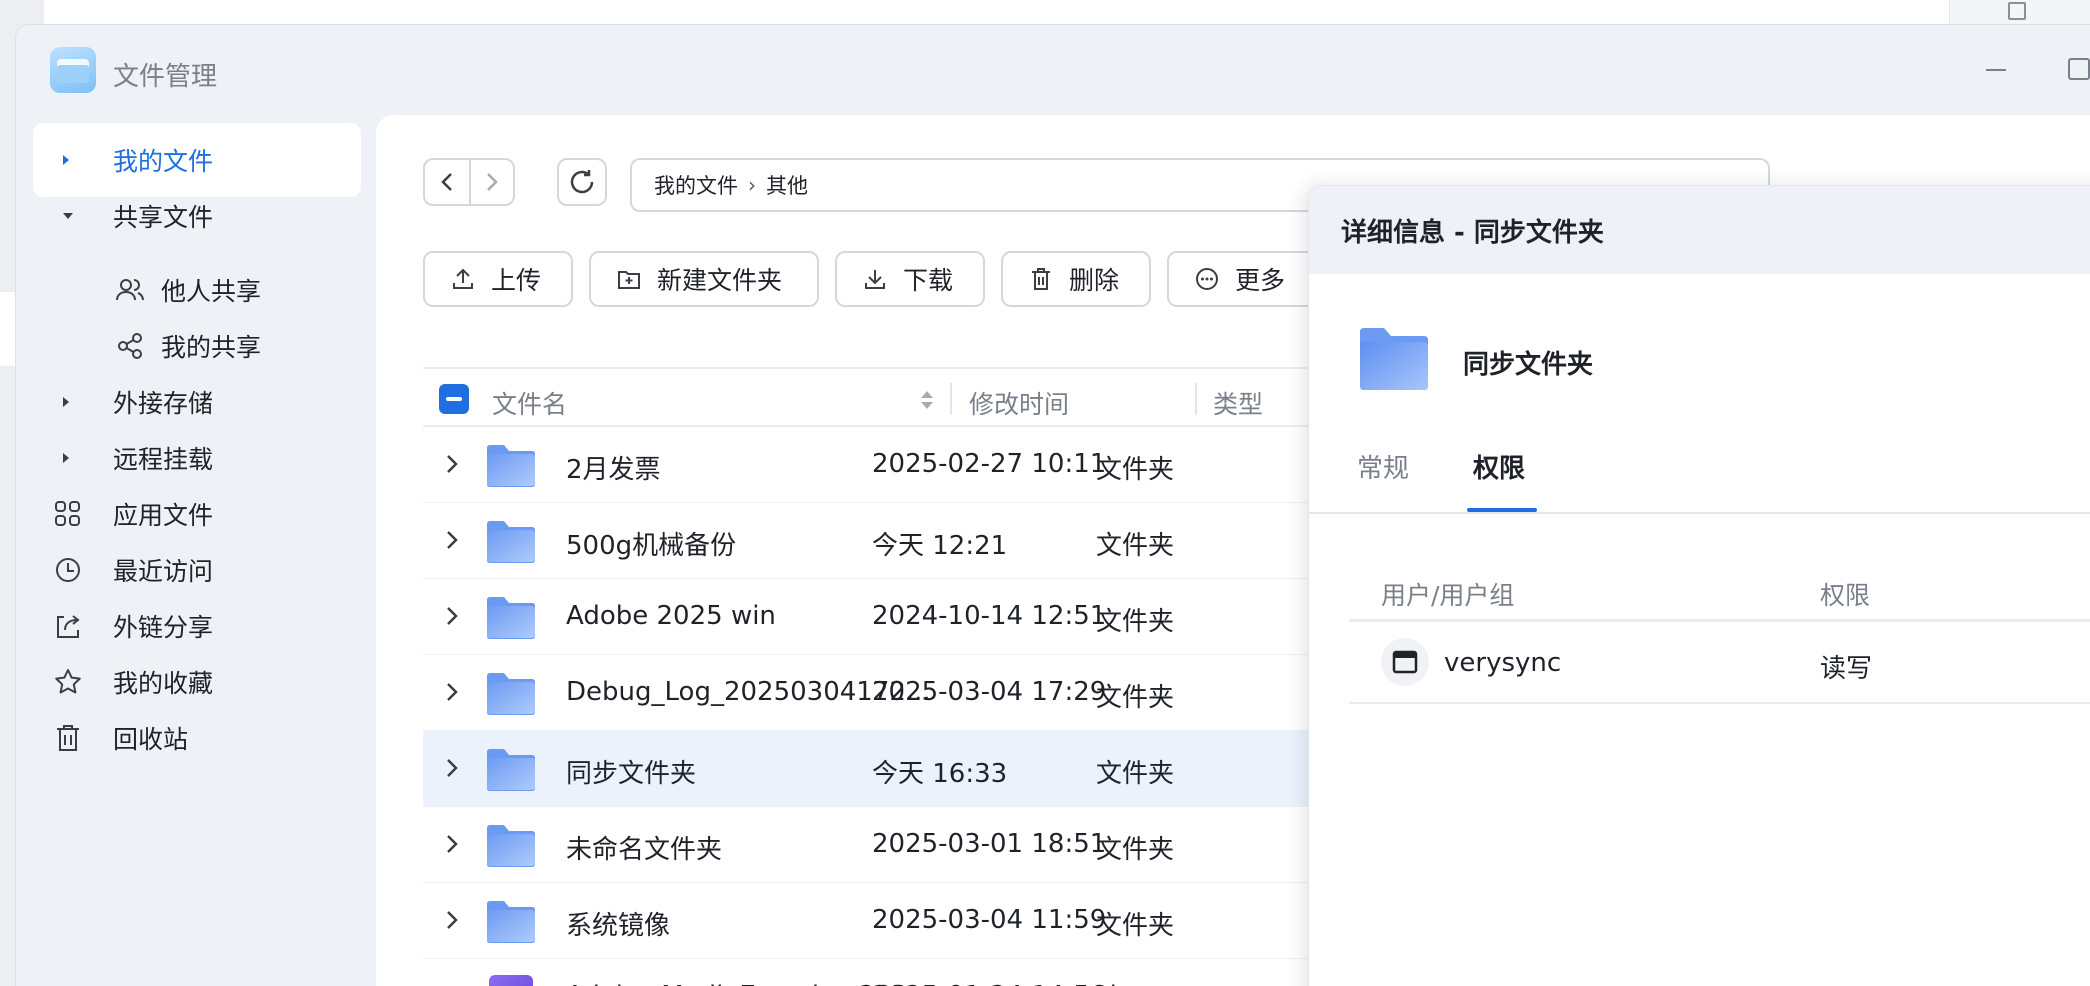  What do you see at coordinates (163, 515) in the screenshot?
I see `sidebar-item-label: 应用文件` at bounding box center [163, 515].